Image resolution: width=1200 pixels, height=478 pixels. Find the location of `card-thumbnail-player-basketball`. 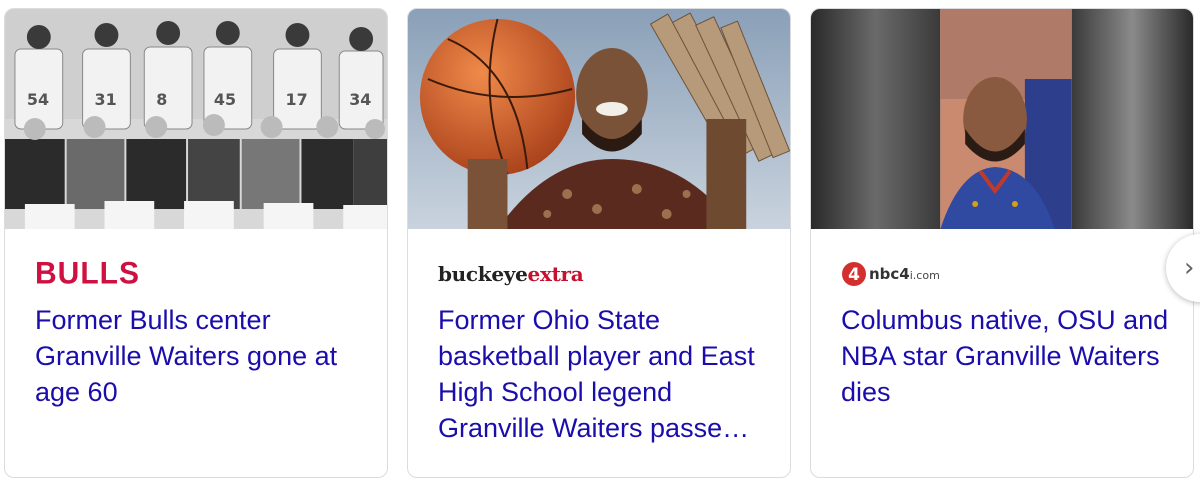

card-thumbnail-player-basketball is located at coordinates (599, 119).